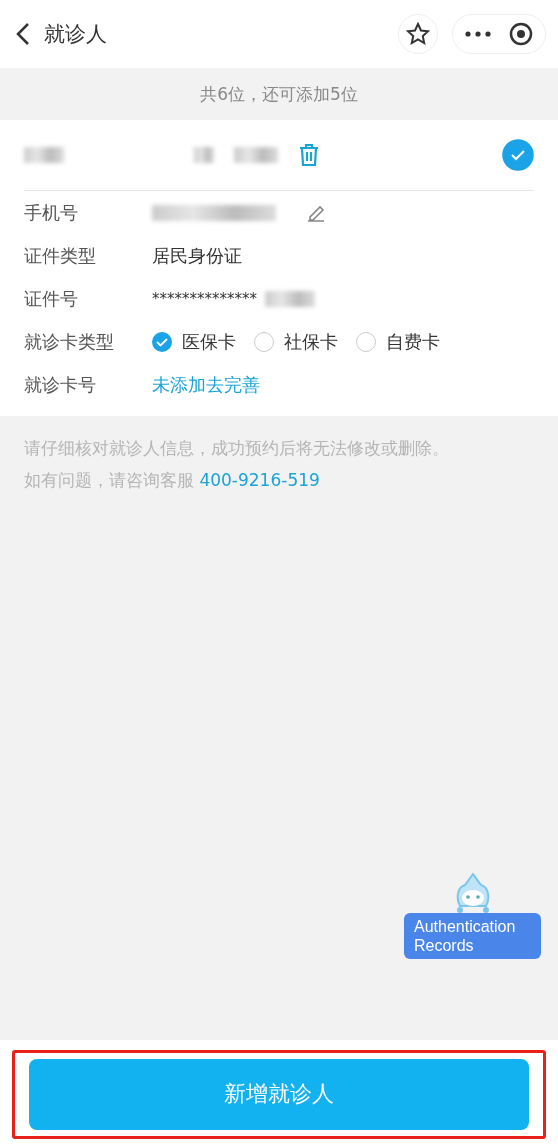 Image resolution: width=558 pixels, height=1148 pixels. What do you see at coordinates (204, 298) in the screenshot?
I see `field-value: **************` at bounding box center [204, 298].